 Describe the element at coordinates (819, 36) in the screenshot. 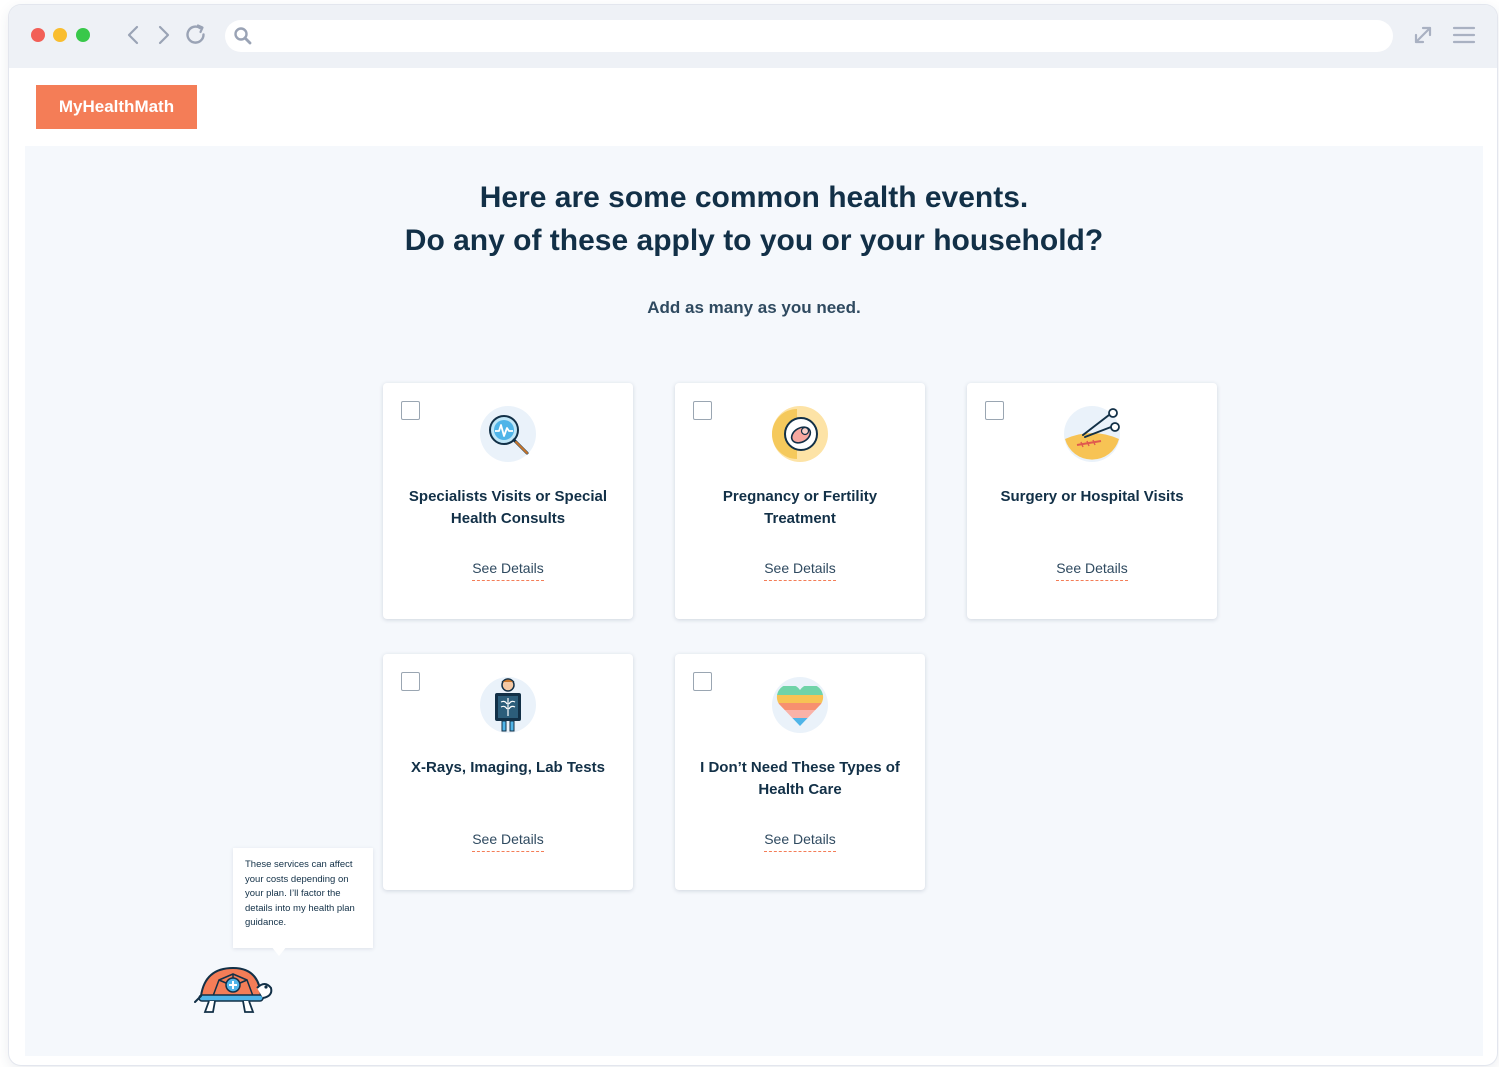

I see `url-input` at that location.